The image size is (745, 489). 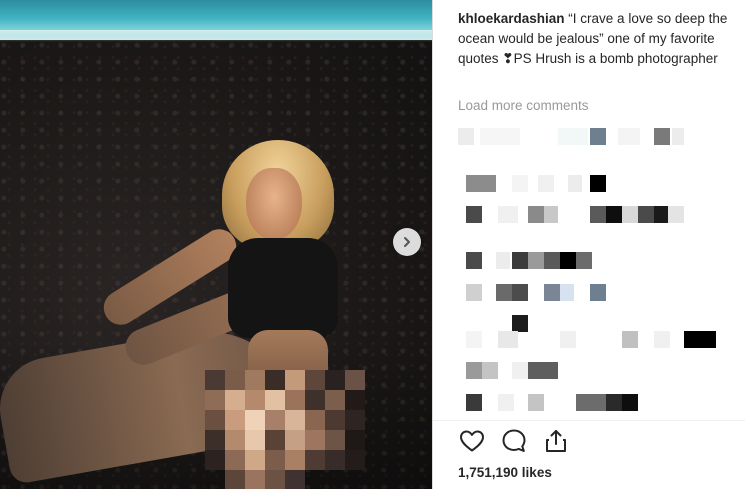 I want to click on figure-face, so click(x=274, y=204).